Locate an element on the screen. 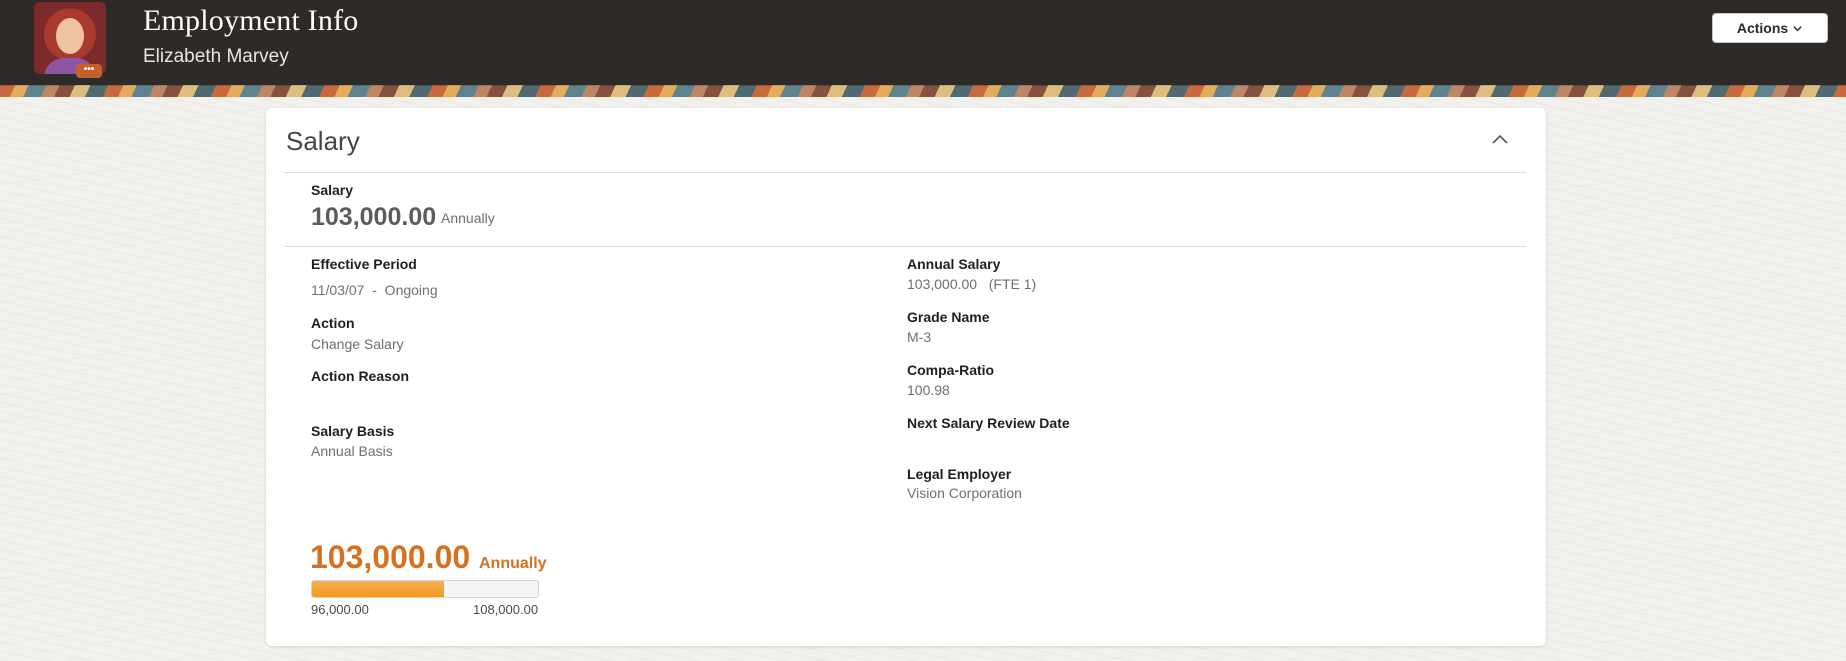 The image size is (1846, 661). salary-frequency: Annually is located at coordinates (468, 218).